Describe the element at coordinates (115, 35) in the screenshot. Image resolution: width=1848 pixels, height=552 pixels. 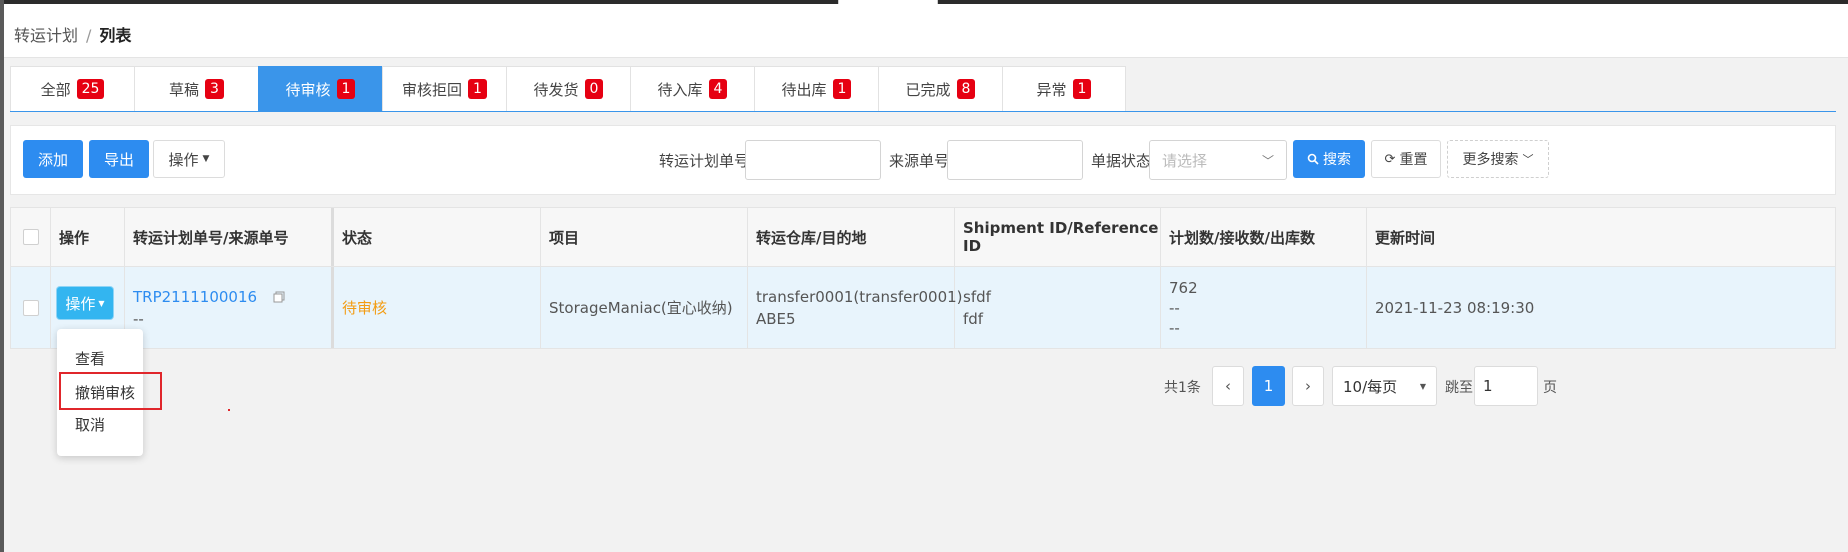
I see `breadcrumb-current: 列表` at that location.